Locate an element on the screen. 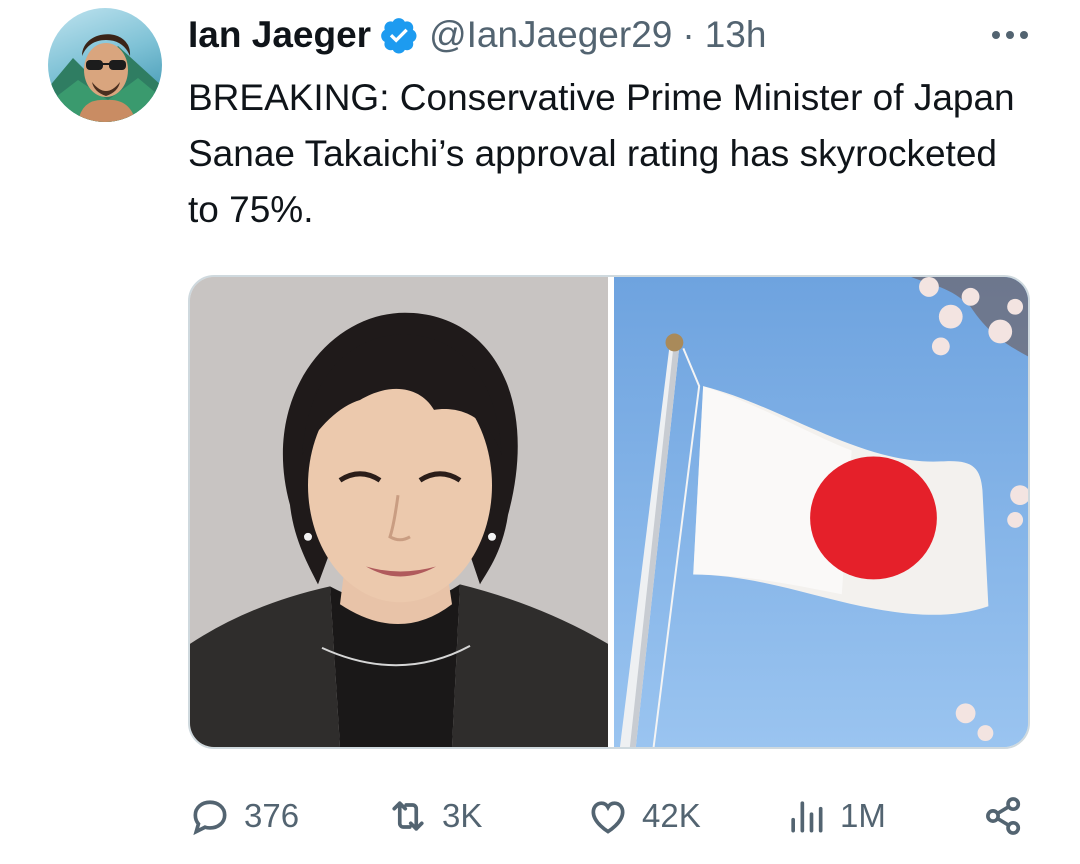  like-count: 42K is located at coordinates (671, 815).